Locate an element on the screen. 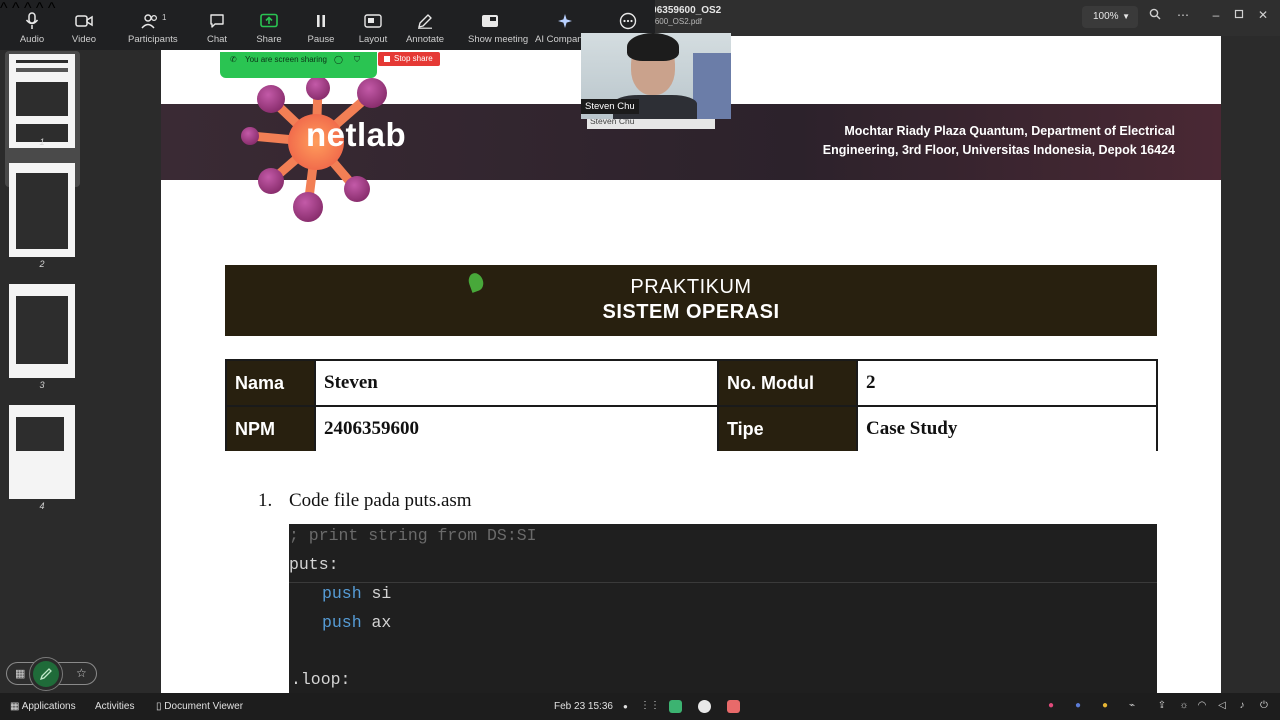 This screenshot has height=720, width=1280. document-viewer-taskitem: ▯ Document Viewer is located at coordinates (199, 706).